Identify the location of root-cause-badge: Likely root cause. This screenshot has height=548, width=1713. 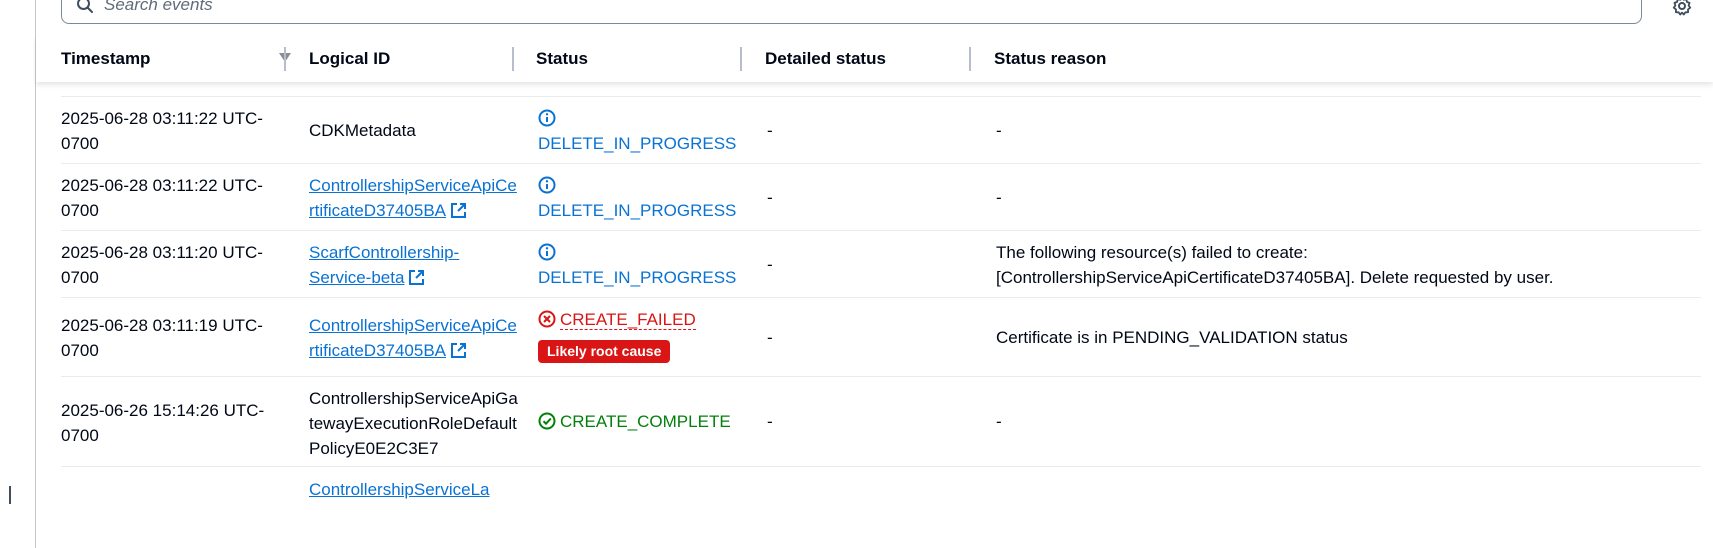
(604, 351).